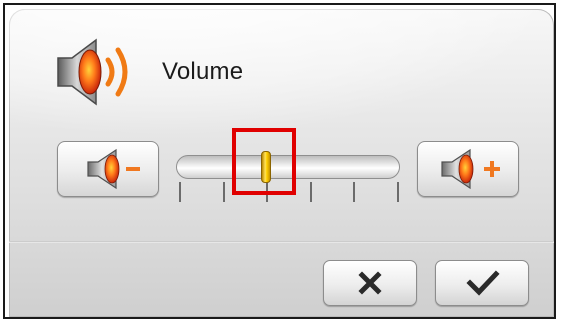 The height and width of the screenshot is (323, 561). Describe the element at coordinates (203, 71) in the screenshot. I see `dialog-title: Volume` at that location.